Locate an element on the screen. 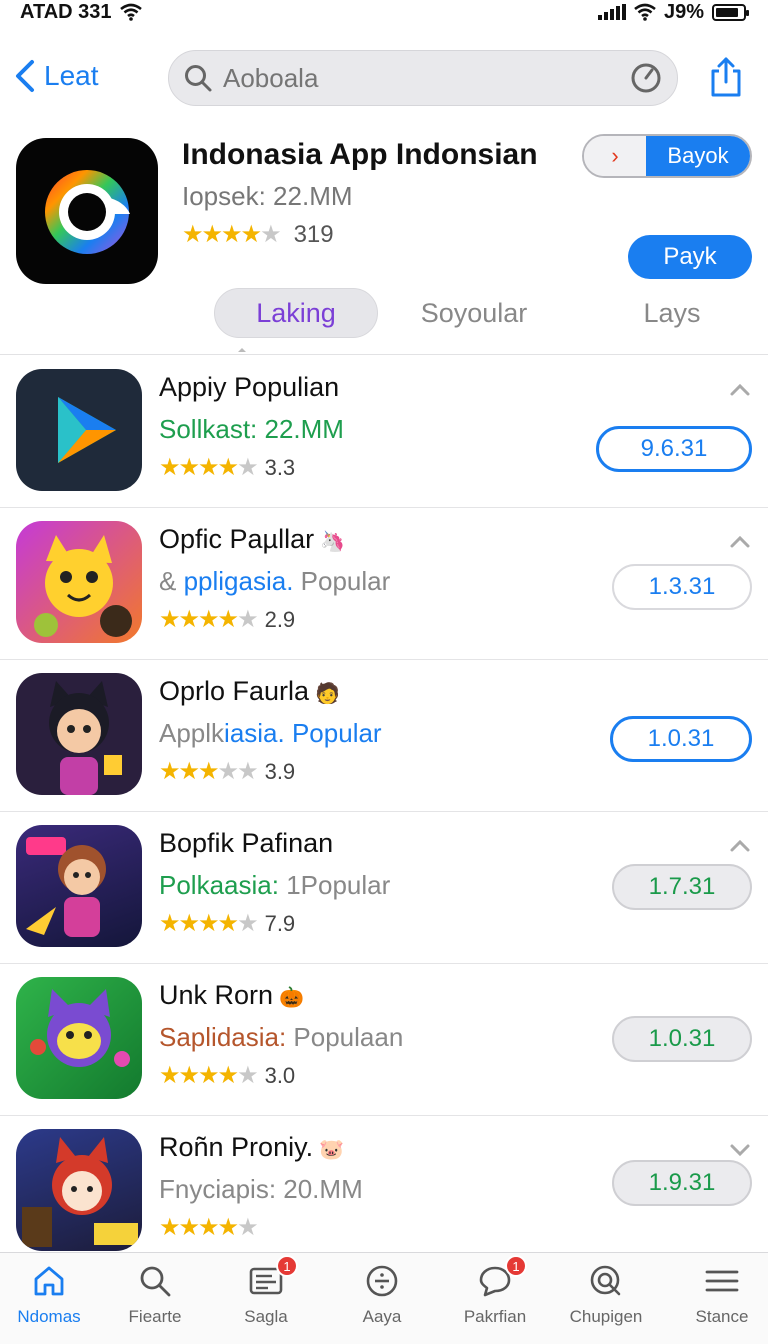 The width and height of the screenshot is (768, 1344). tab-lays: Lays is located at coordinates (672, 313).